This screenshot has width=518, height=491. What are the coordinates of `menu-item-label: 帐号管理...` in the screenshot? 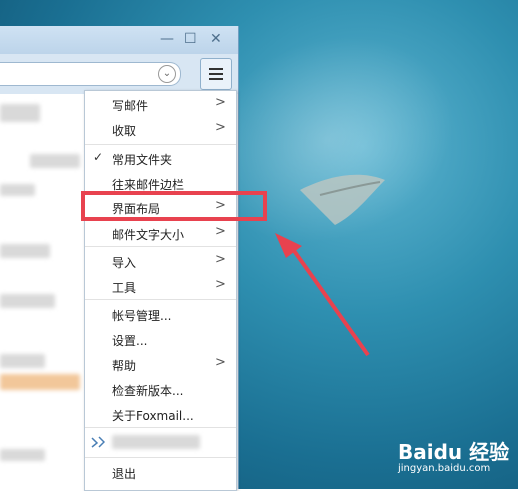 It's located at (142, 316).